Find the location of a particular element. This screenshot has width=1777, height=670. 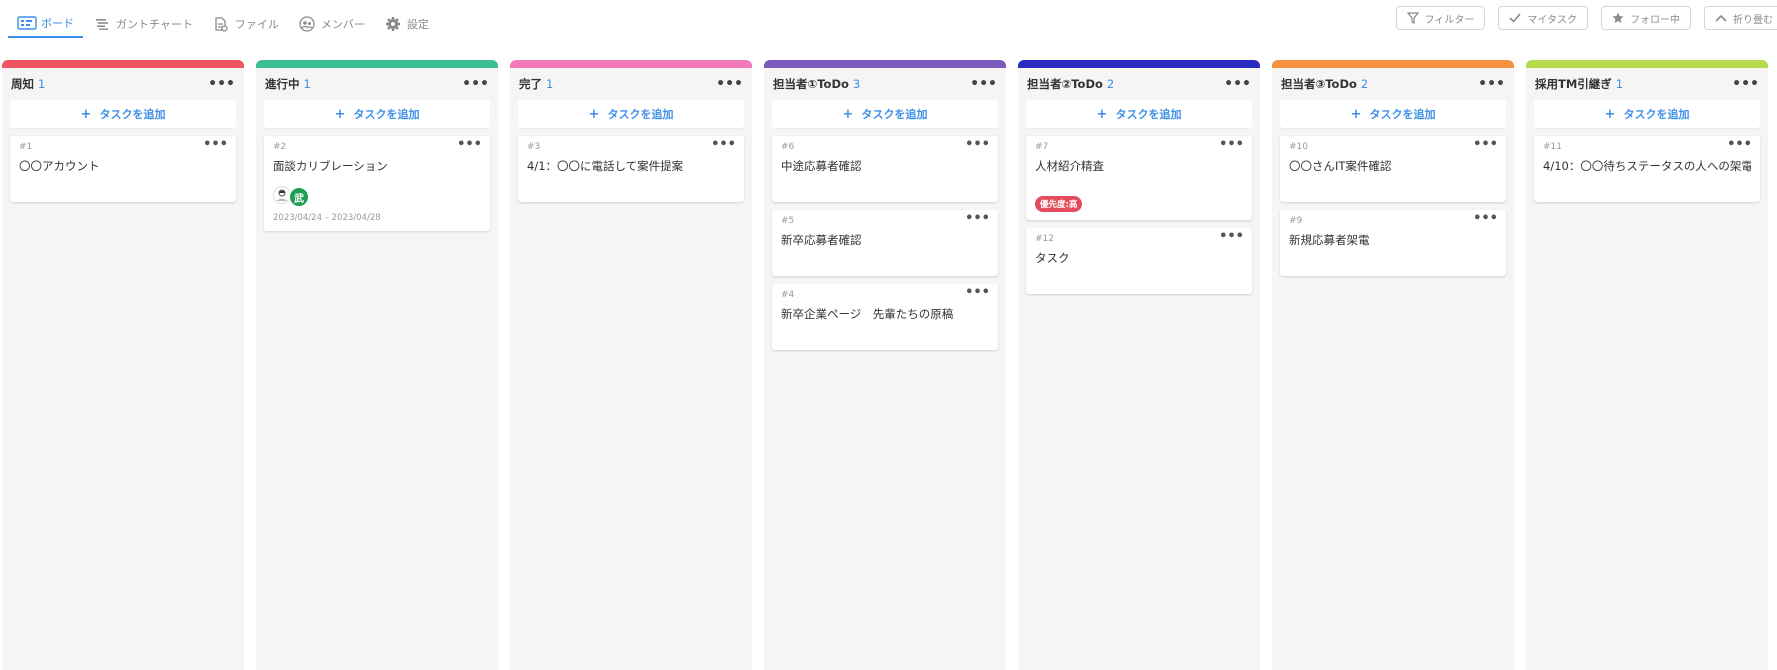

my-task-button: マイタスク is located at coordinates (1543, 18).